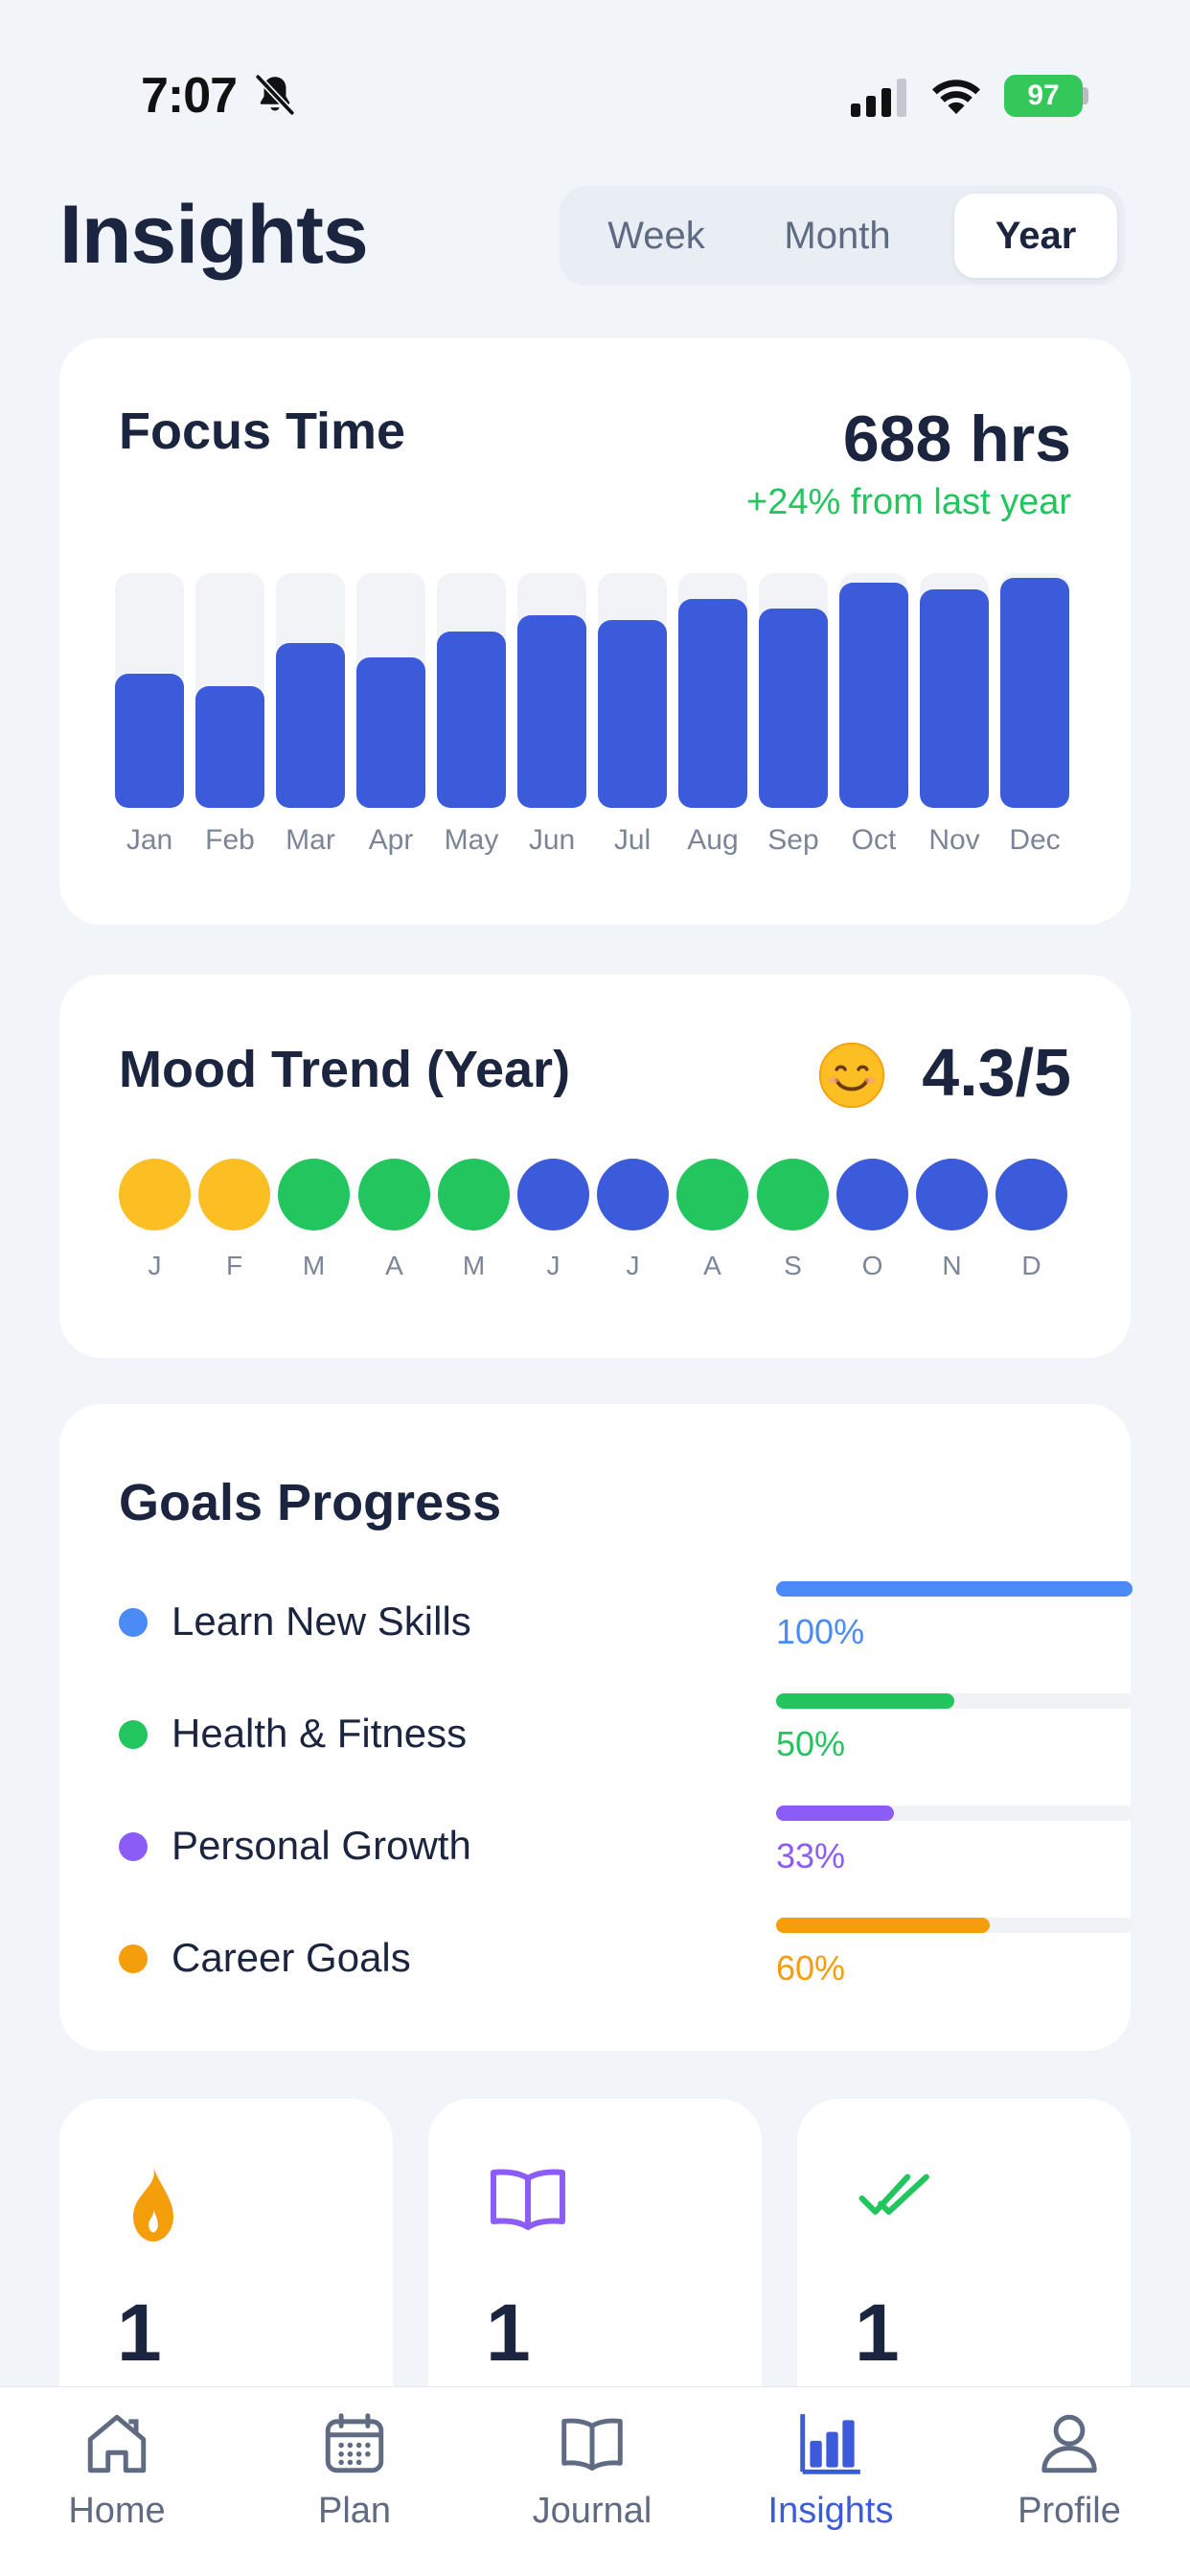 The image size is (1190, 2576). What do you see at coordinates (879, 98) in the screenshot?
I see `cellular-signal-icon` at bounding box center [879, 98].